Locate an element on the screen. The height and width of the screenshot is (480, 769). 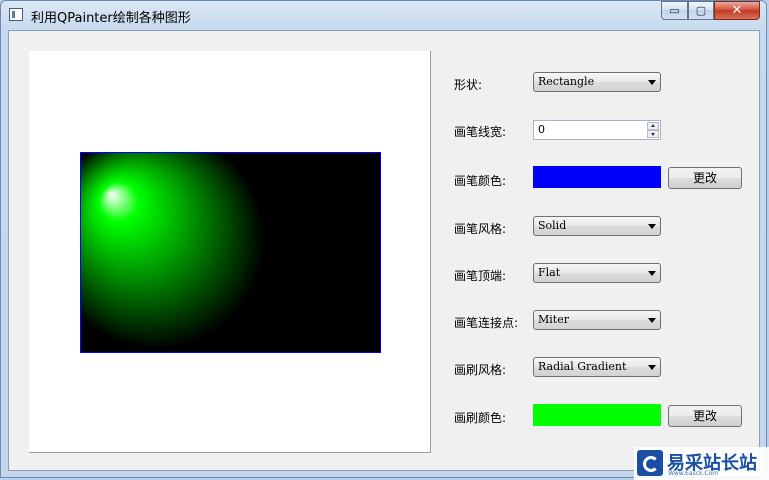
pen-cap-label: 画笔顶端: is located at coordinates (480, 276).